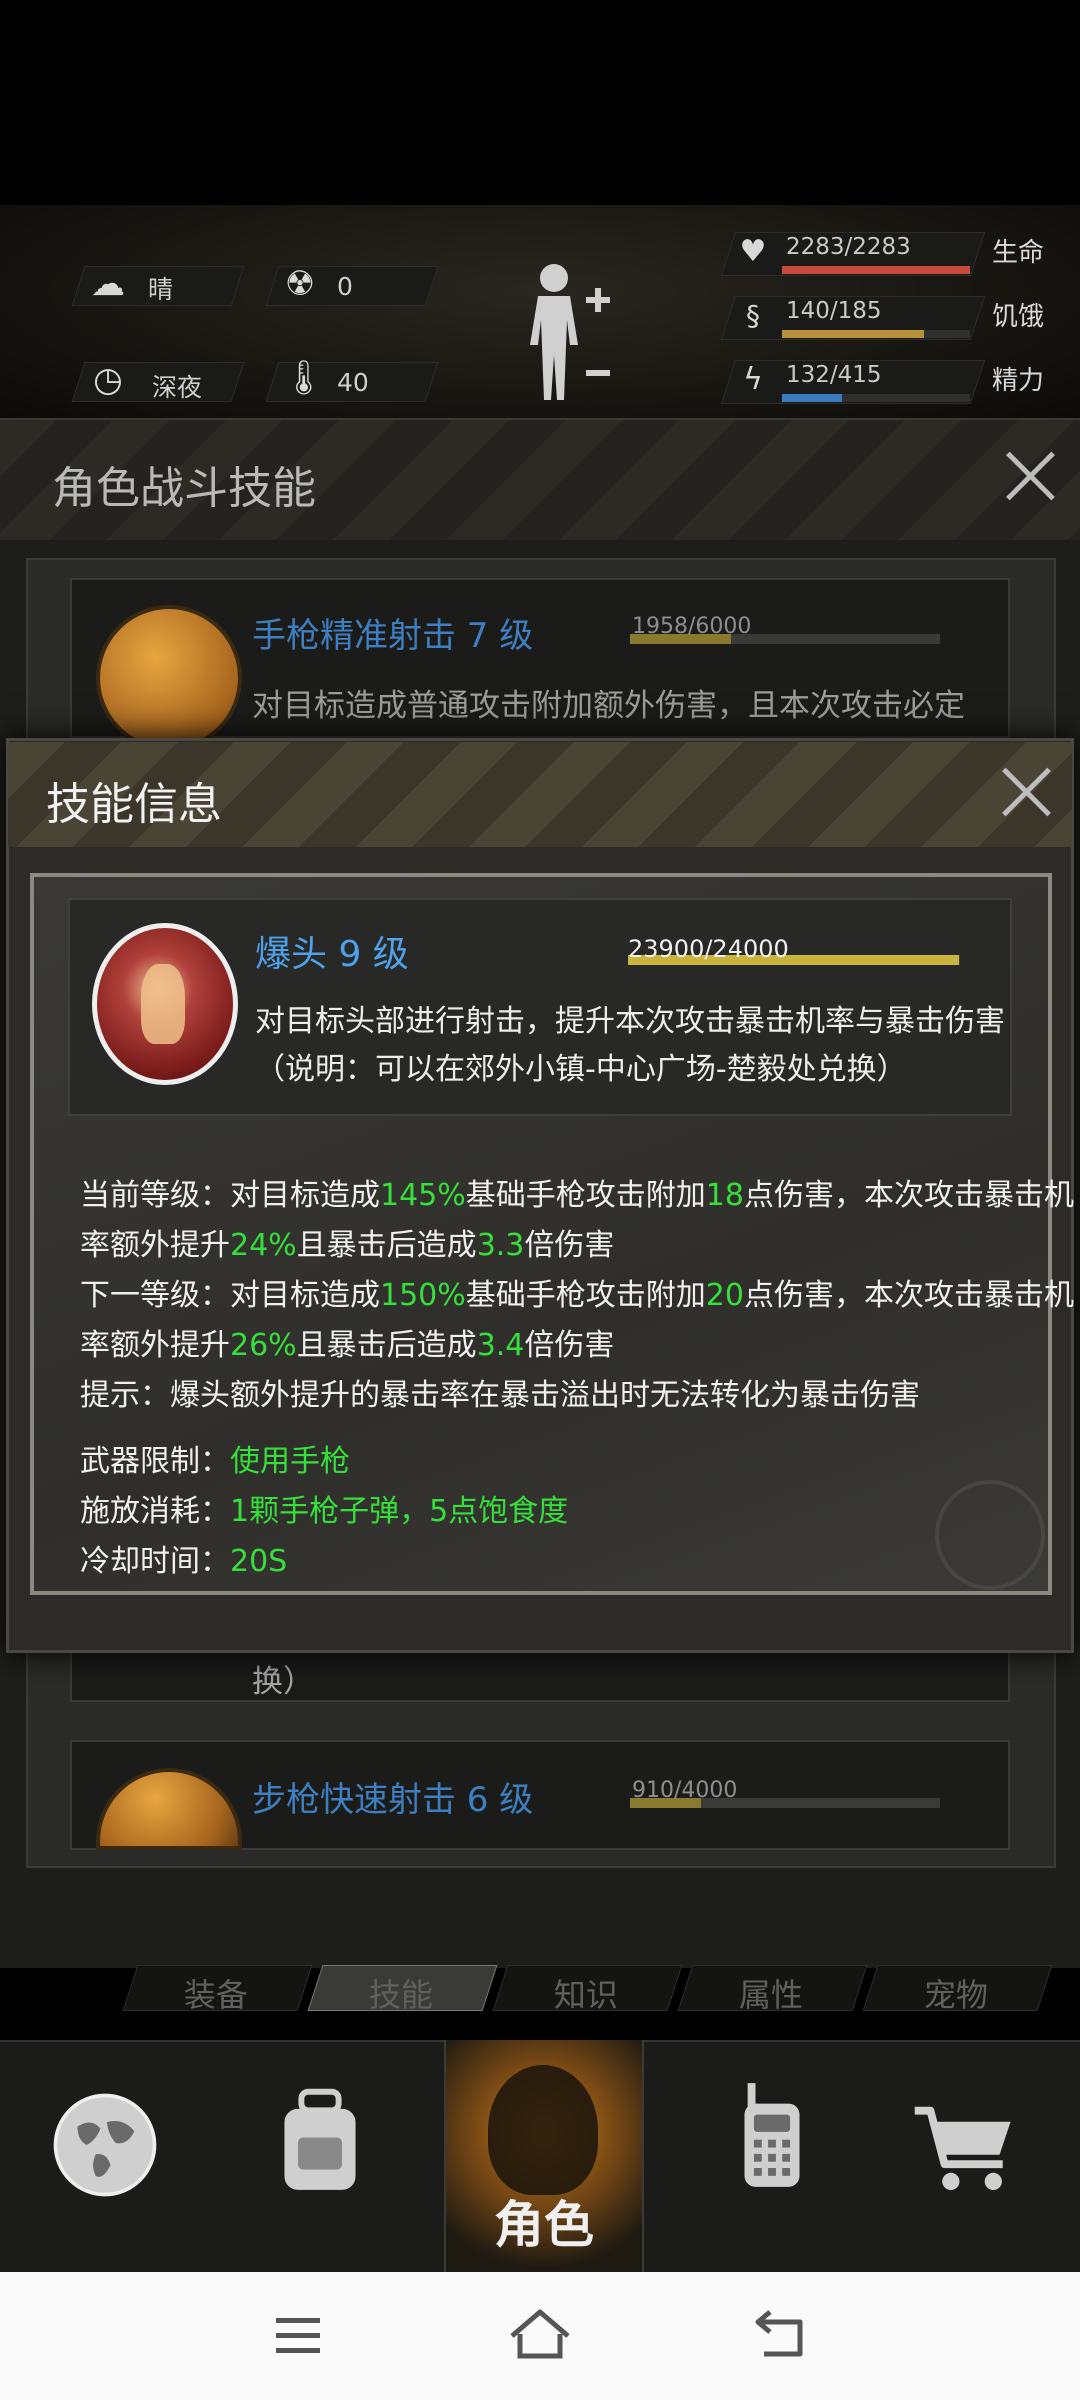 The image size is (1080, 2400). I want to click on skill-info-close-icon, so click(1026, 792).